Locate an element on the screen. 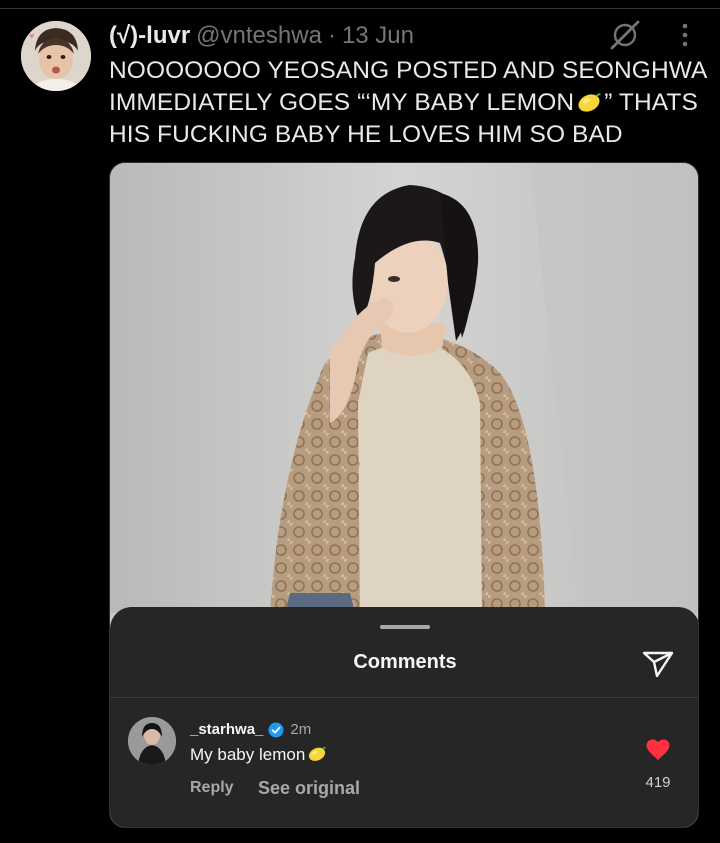  comment-body: My baby lemon is located at coordinates (258, 755).